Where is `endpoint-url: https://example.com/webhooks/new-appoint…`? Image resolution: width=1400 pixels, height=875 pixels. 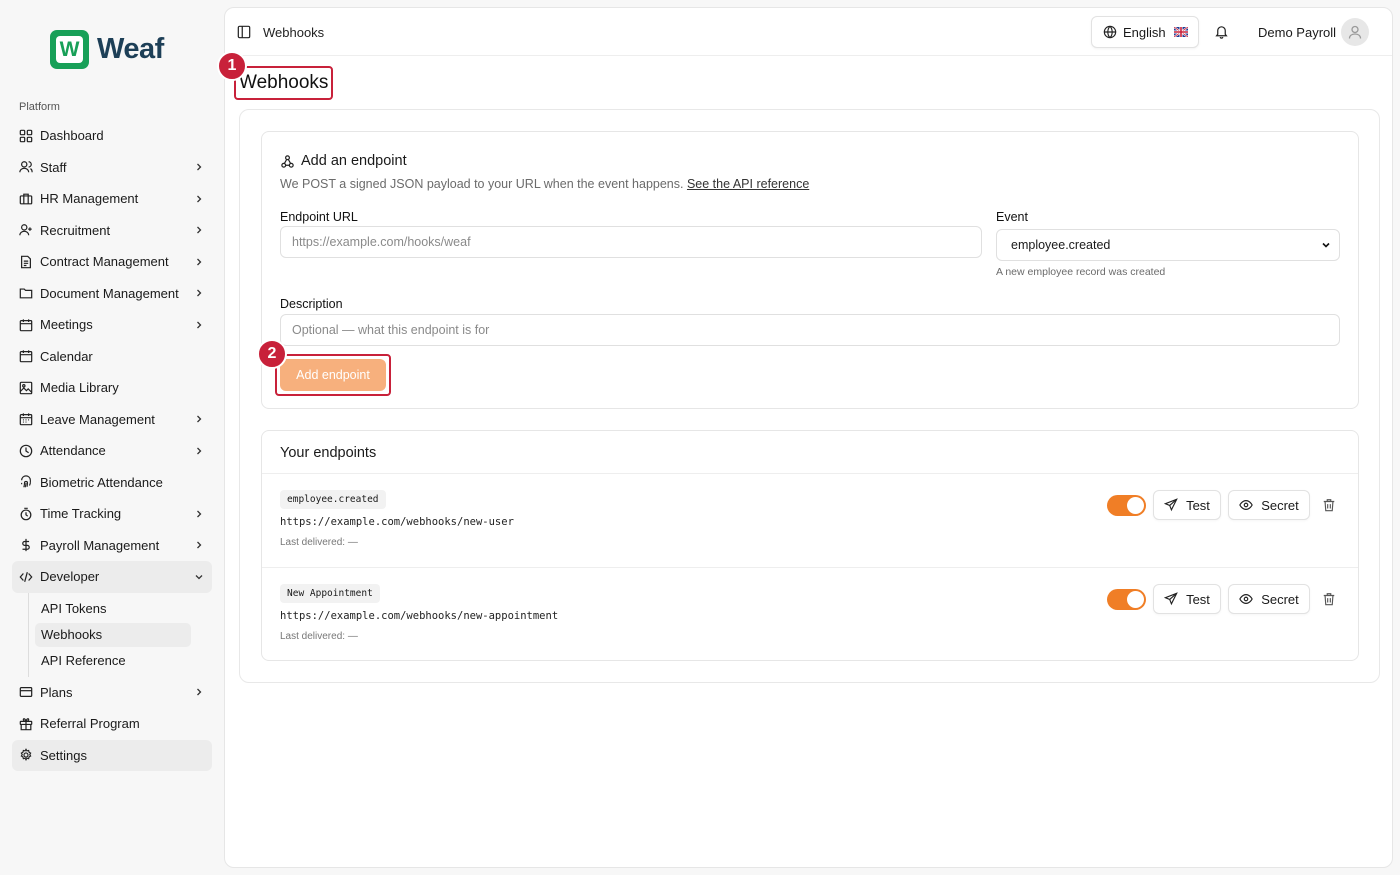 endpoint-url: https://example.com/webhooks/new-appoint… is located at coordinates (419, 616).